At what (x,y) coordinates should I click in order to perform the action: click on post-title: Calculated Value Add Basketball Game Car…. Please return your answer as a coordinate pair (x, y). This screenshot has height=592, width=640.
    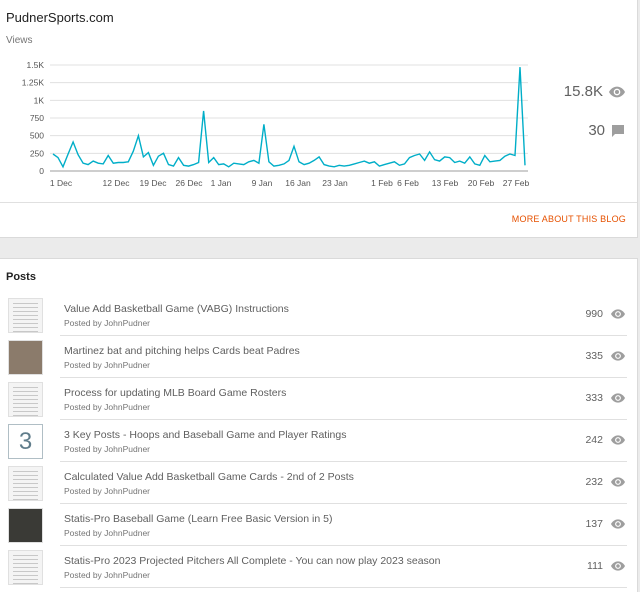
    Looking at the image, I should click on (209, 477).